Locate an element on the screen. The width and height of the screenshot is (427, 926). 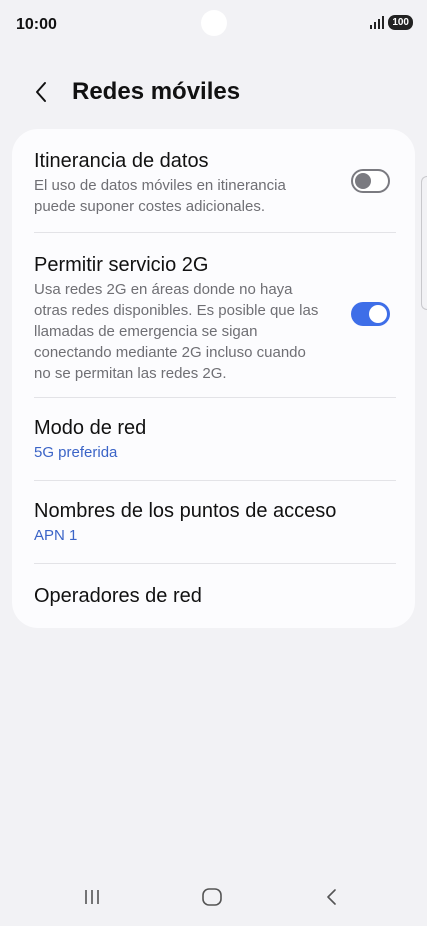
chevron-left-icon is located at coordinates (41, 92).